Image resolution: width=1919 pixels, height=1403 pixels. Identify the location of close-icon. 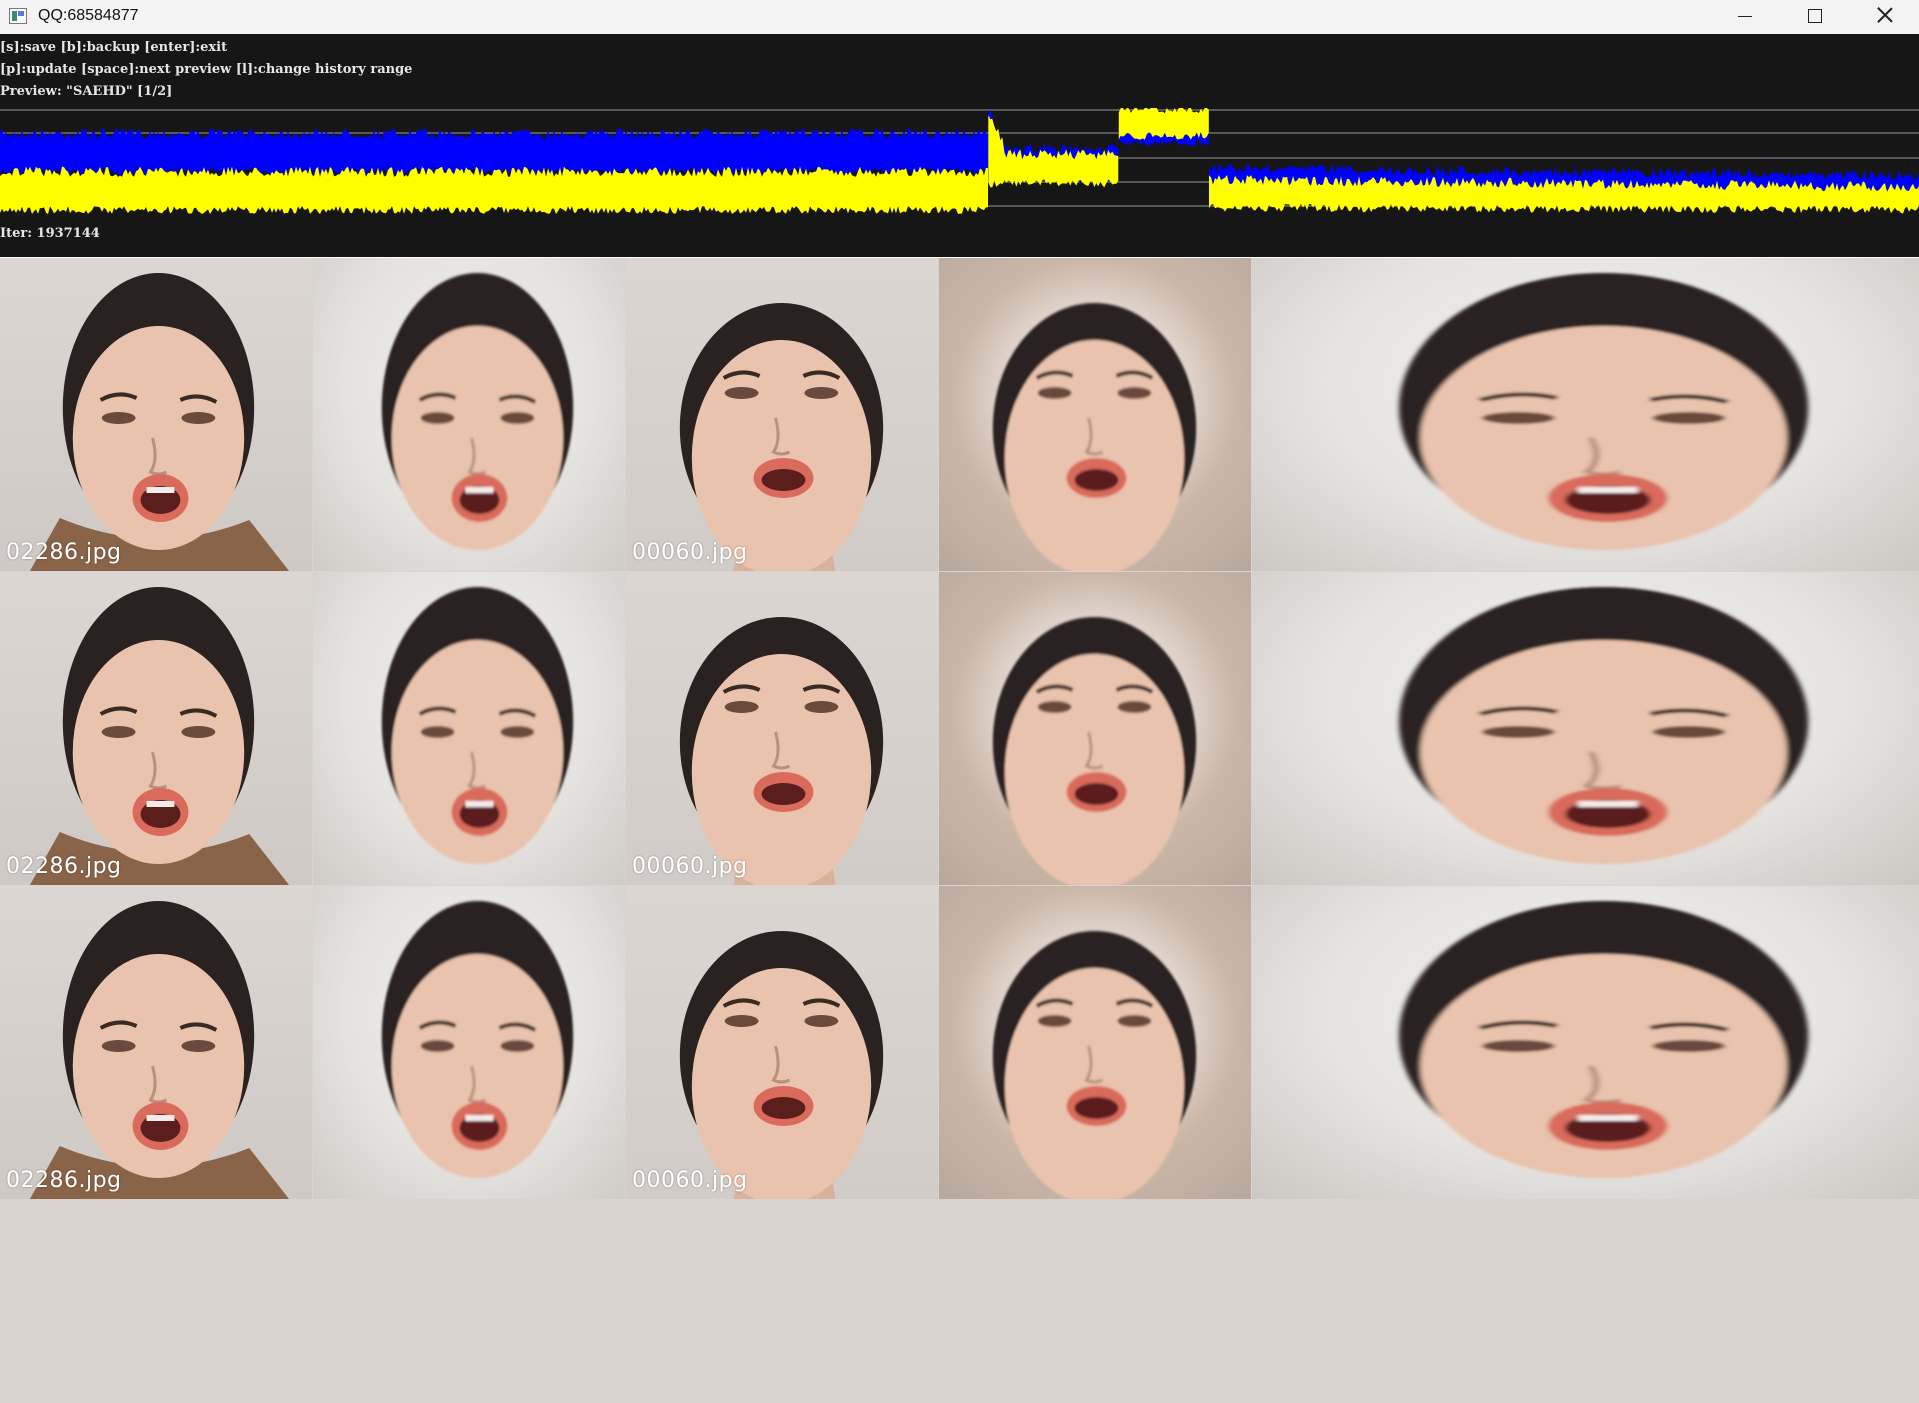
(1885, 15).